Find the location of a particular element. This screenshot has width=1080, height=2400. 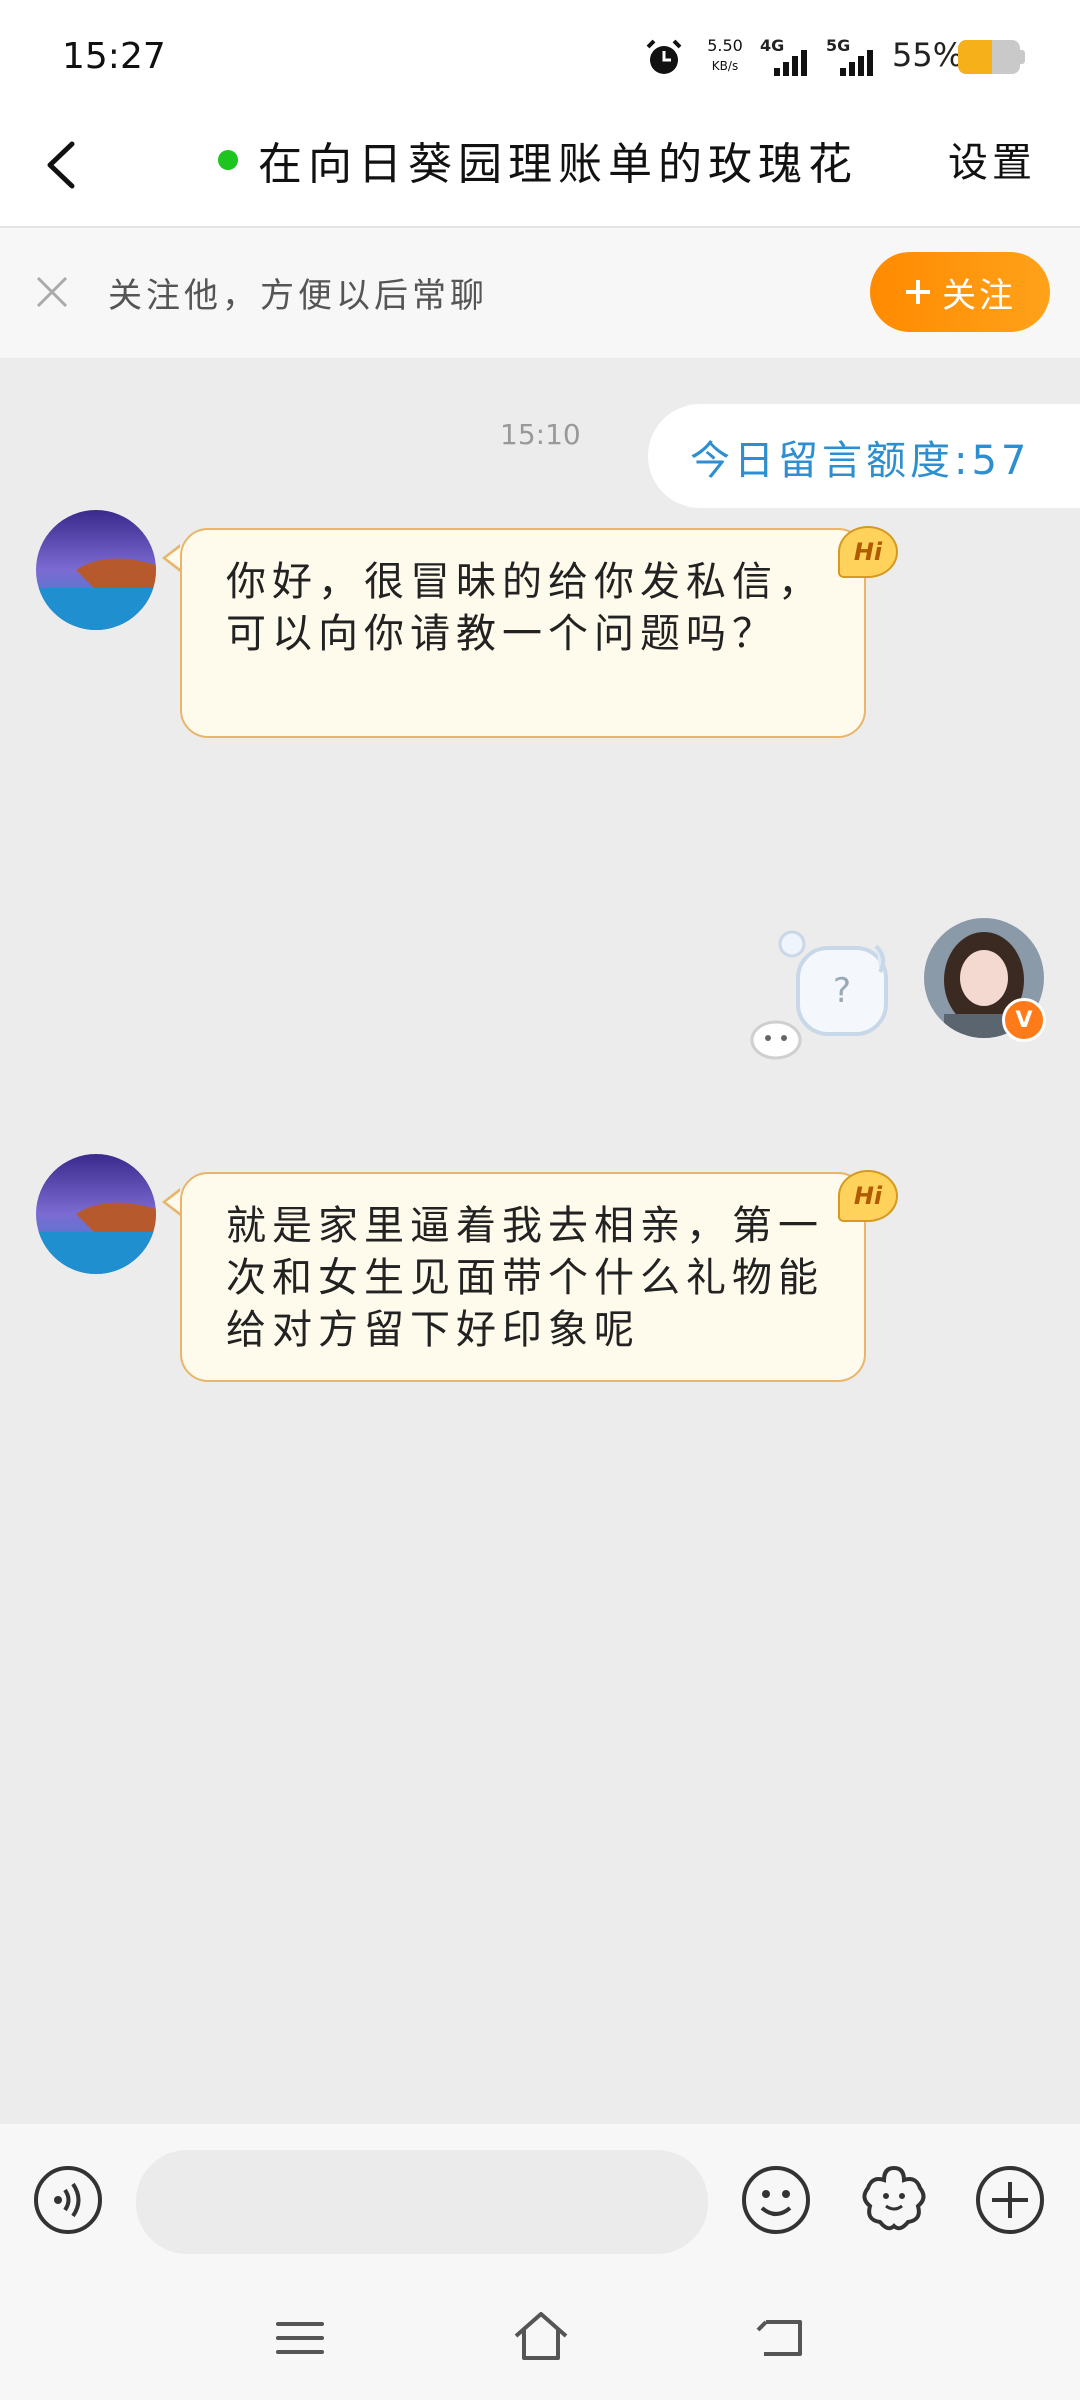

battery-percent: 55% is located at coordinates (928, 55).